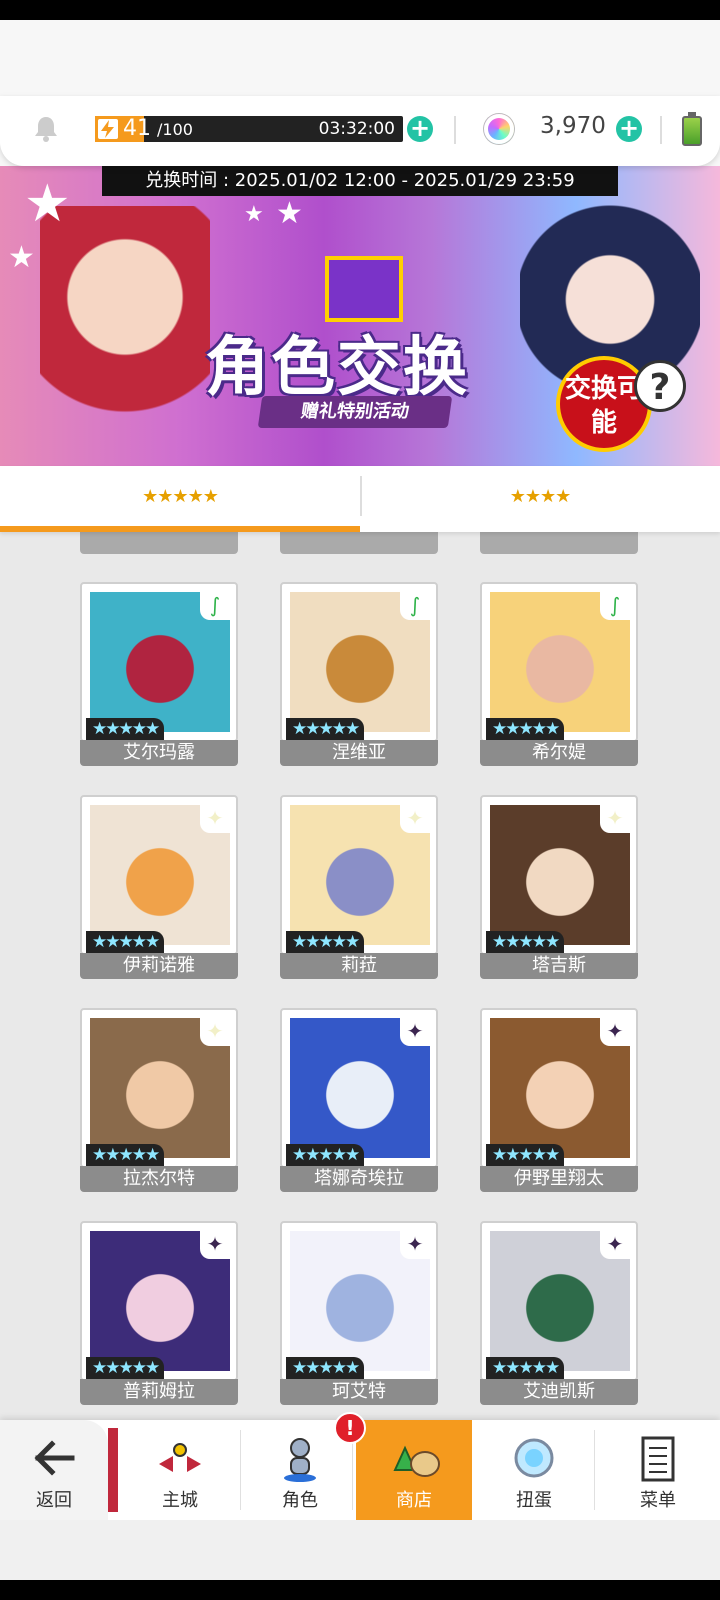  I want to click on active-tab-indicator, so click(180, 529).